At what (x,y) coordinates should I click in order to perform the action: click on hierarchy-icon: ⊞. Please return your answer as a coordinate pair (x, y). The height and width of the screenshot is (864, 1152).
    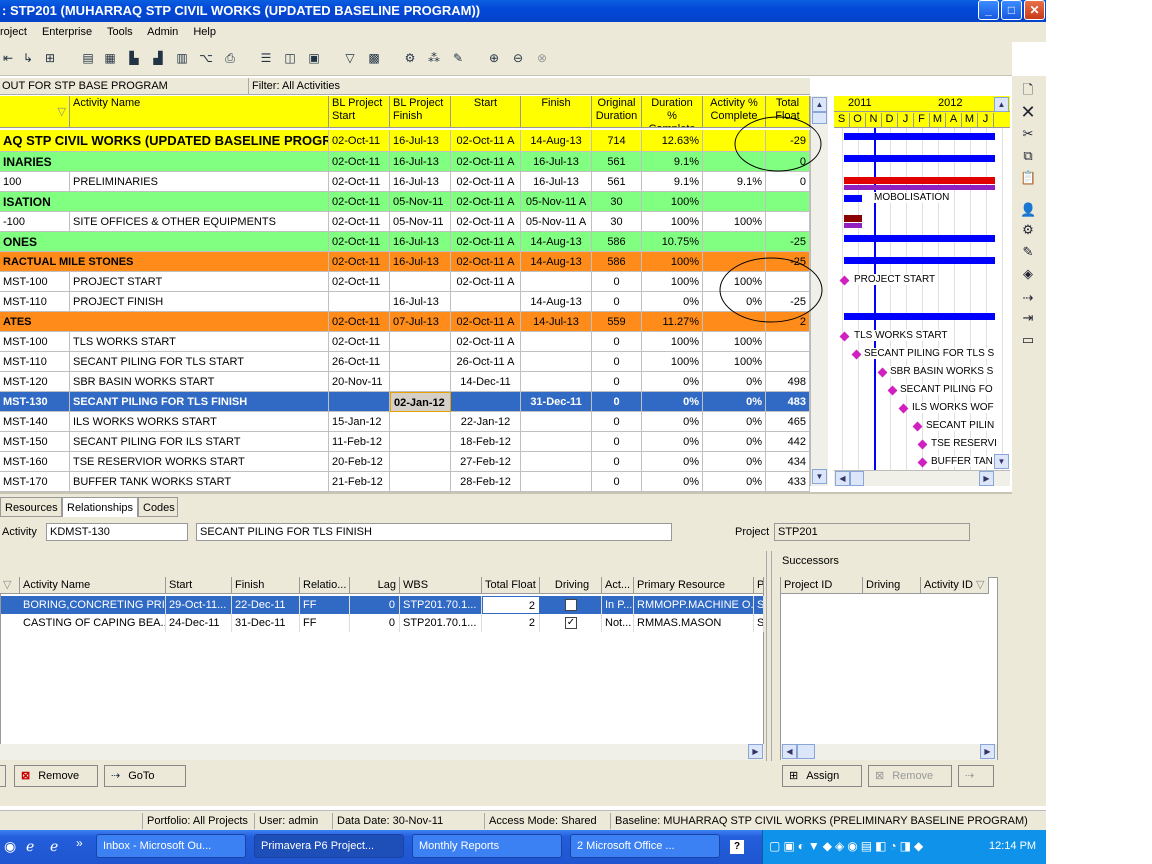
    Looking at the image, I should click on (50, 58).